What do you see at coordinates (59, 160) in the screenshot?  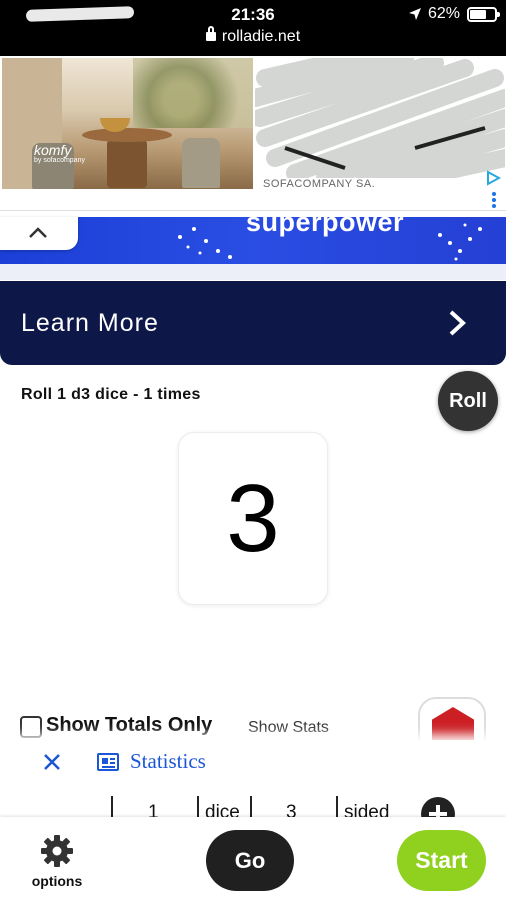 I see `ad-logo-sub: by sofacompany` at bounding box center [59, 160].